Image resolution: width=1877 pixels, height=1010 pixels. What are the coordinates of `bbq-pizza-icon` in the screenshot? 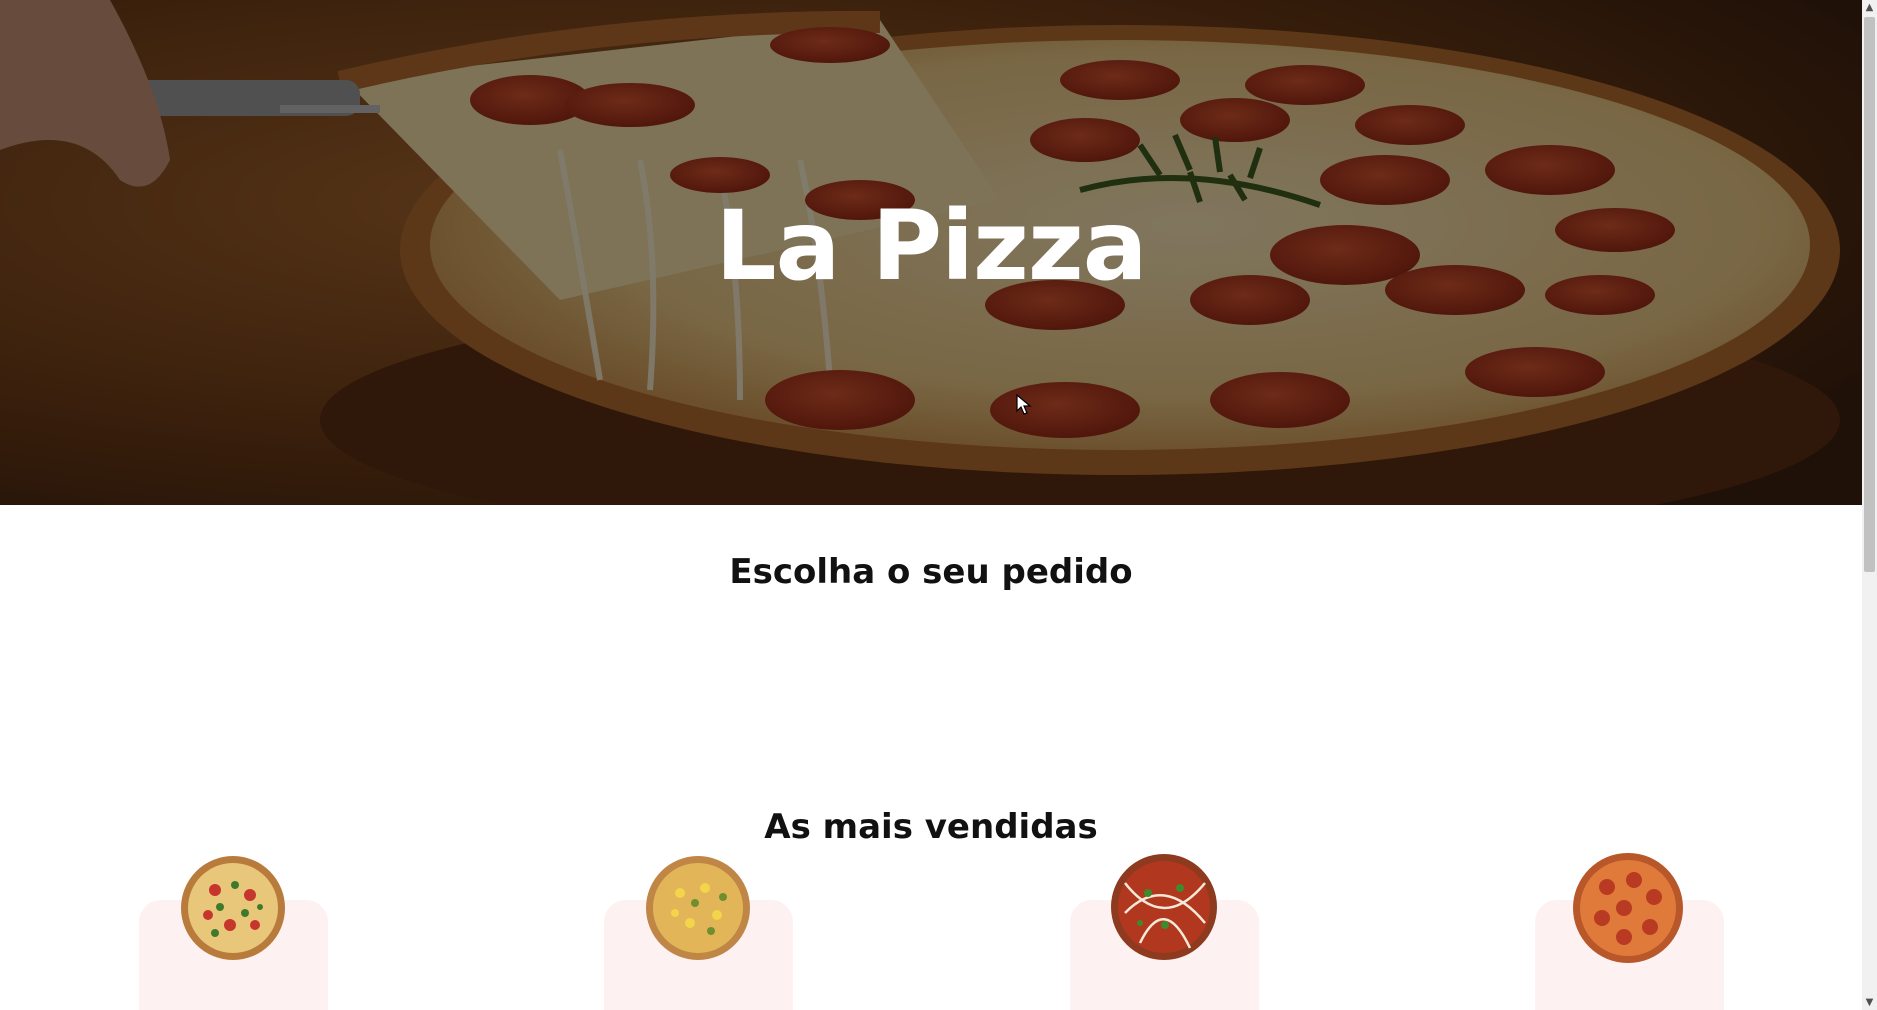 It's located at (1164, 907).